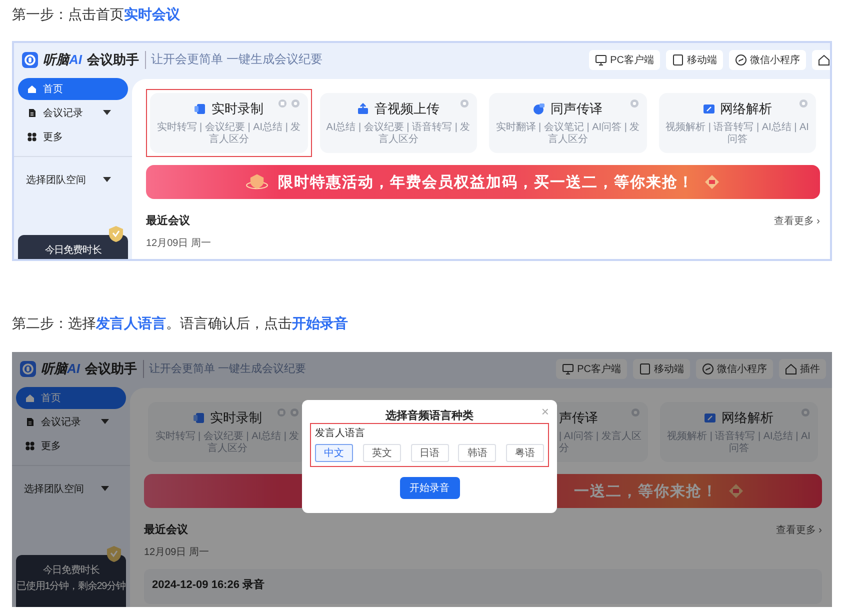 The height and width of the screenshot is (609, 847). Describe the element at coordinates (340, 433) in the screenshot. I see `field-label: 发言人语言` at that location.